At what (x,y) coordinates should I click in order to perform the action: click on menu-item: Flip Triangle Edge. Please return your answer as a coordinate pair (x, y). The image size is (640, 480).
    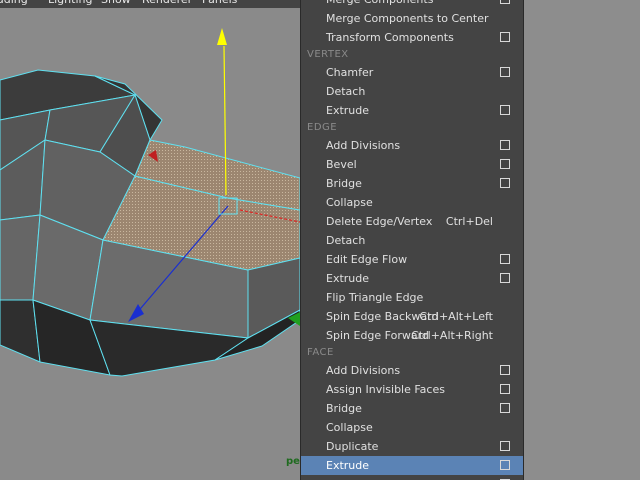
    Looking at the image, I should click on (412, 297).